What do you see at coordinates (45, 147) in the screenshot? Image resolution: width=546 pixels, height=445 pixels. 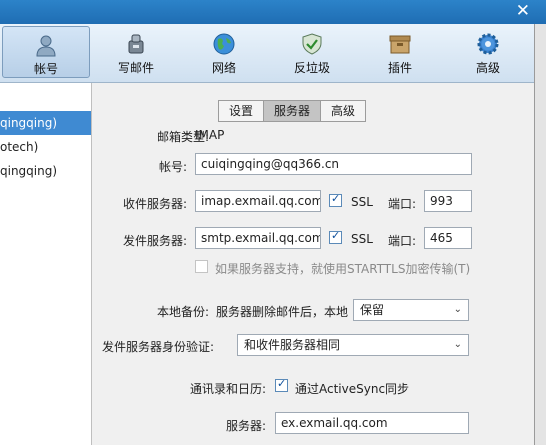 I see `account-item: otech)` at bounding box center [45, 147].